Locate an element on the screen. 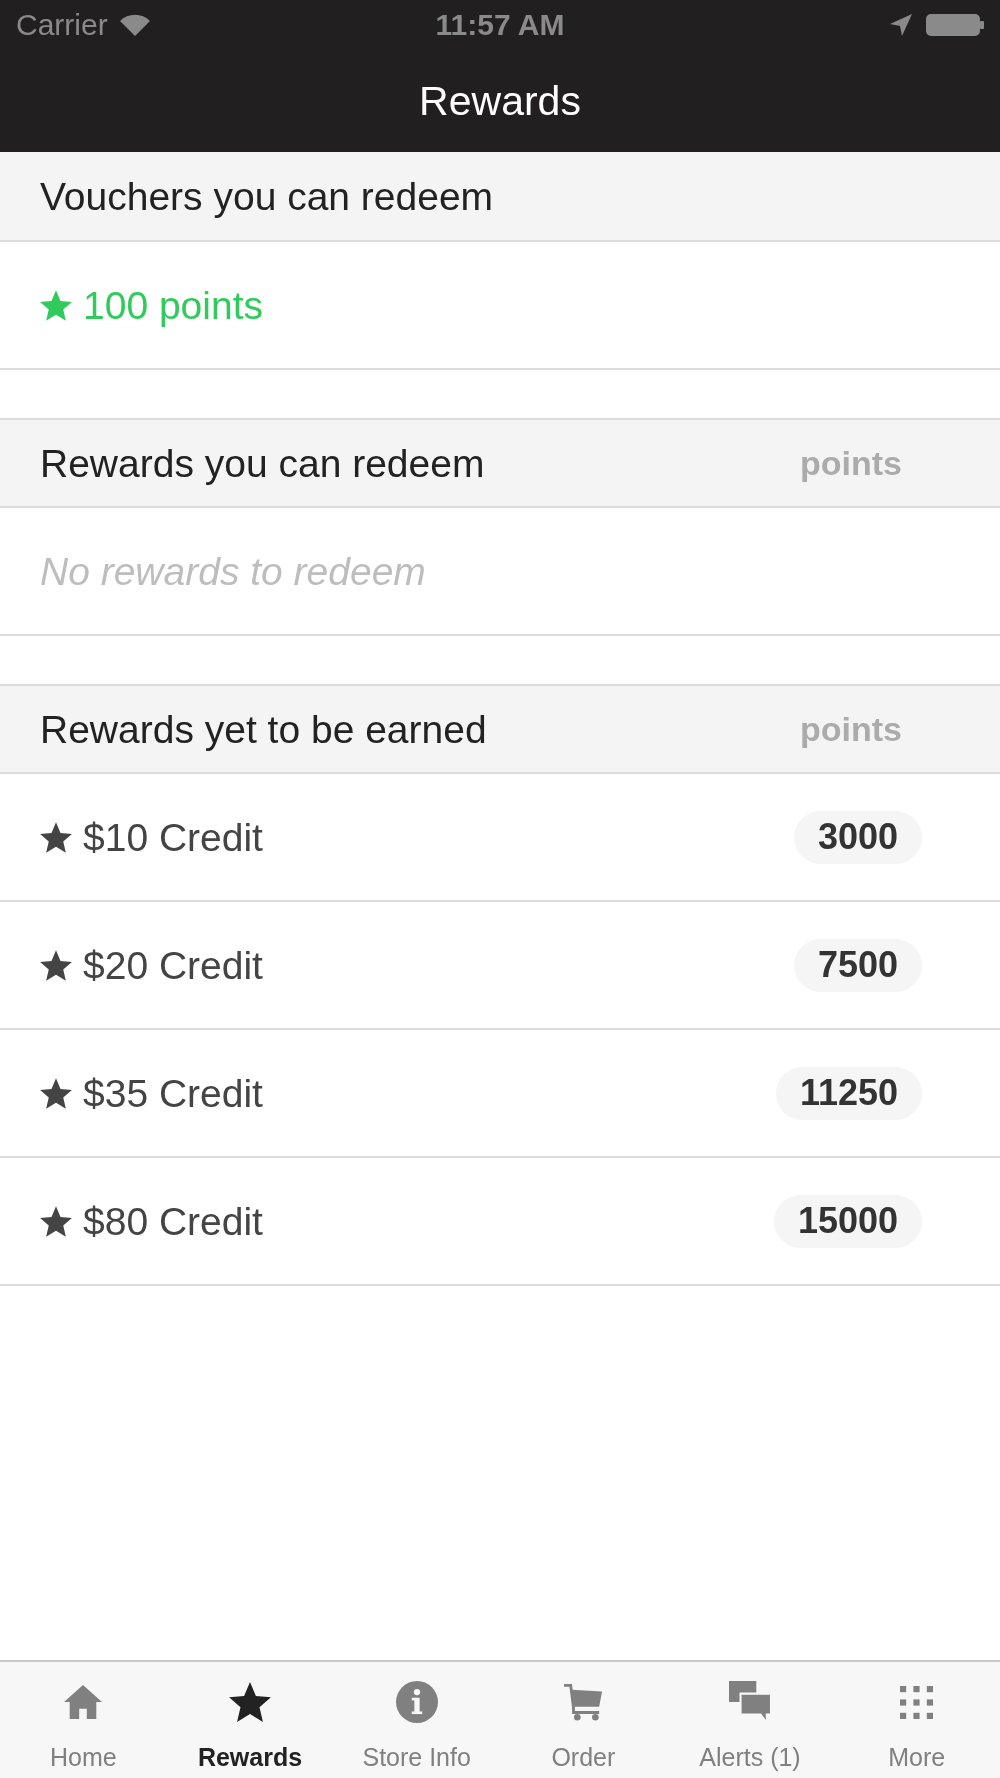  info-icon is located at coordinates (416, 1702).